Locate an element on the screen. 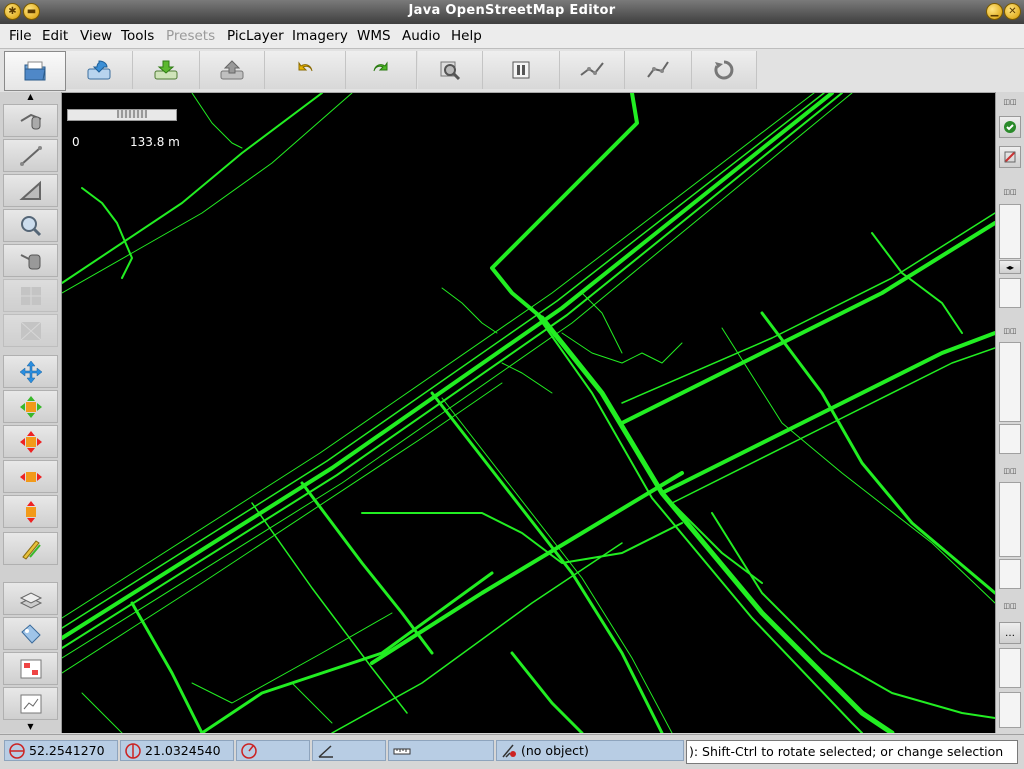  mode-toolbar: ▲ ▼ is located at coordinates (31, 412).